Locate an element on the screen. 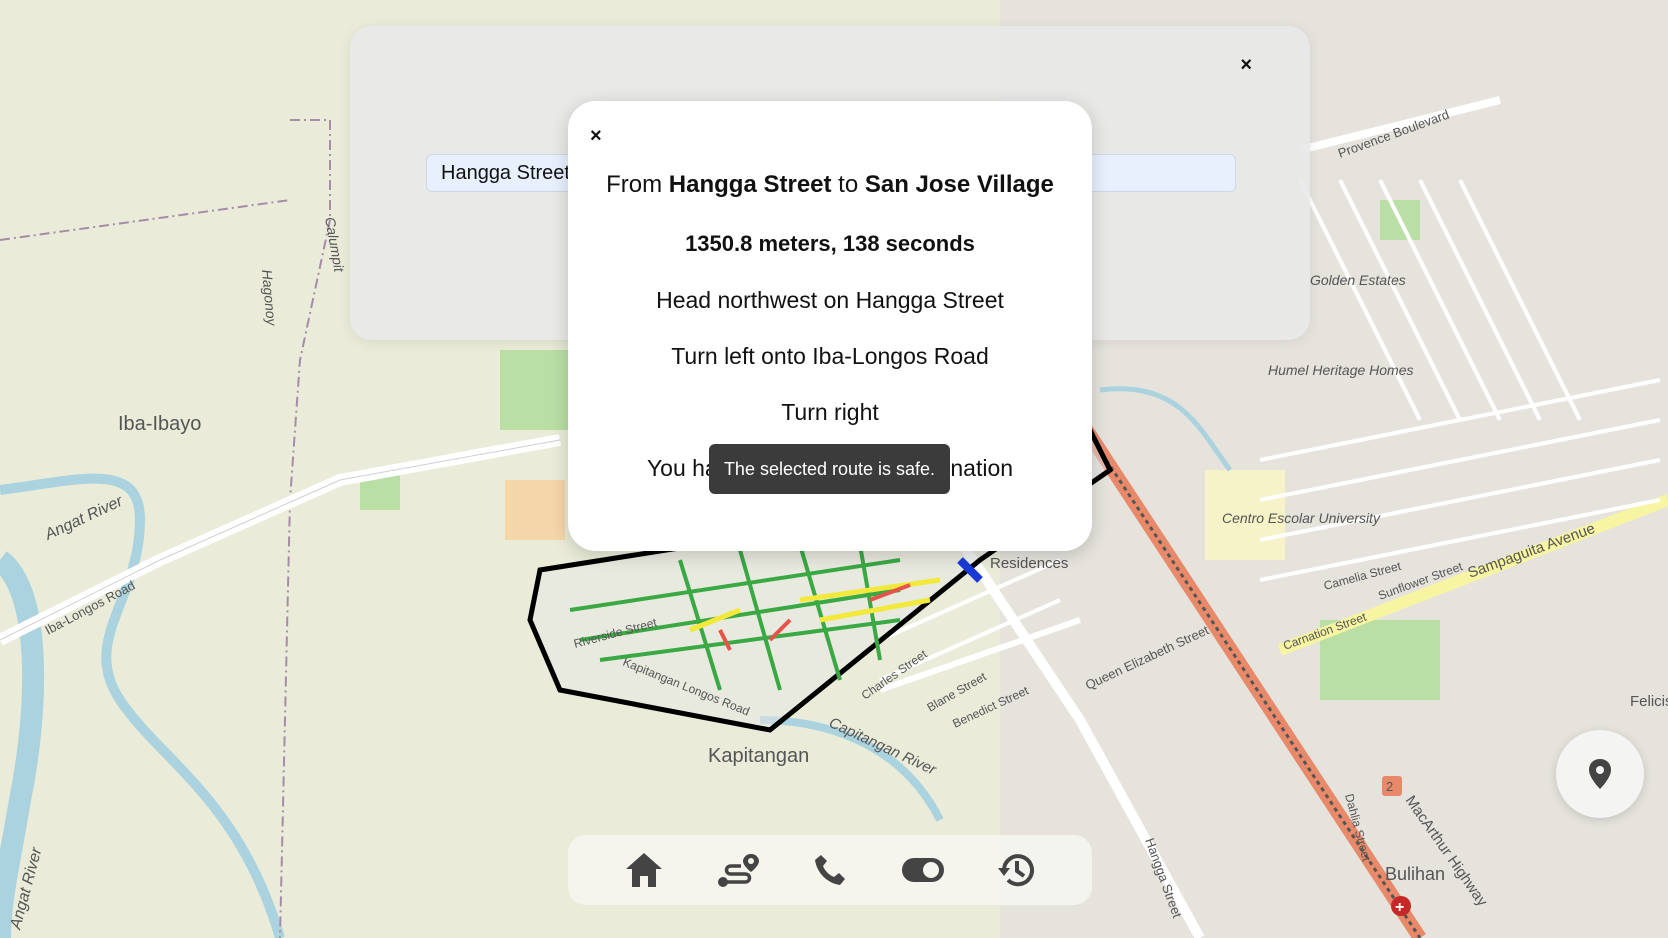 The height and width of the screenshot is (938, 1668). label-humel-heritage: Humel Heritage Homes is located at coordinates (1341, 370).